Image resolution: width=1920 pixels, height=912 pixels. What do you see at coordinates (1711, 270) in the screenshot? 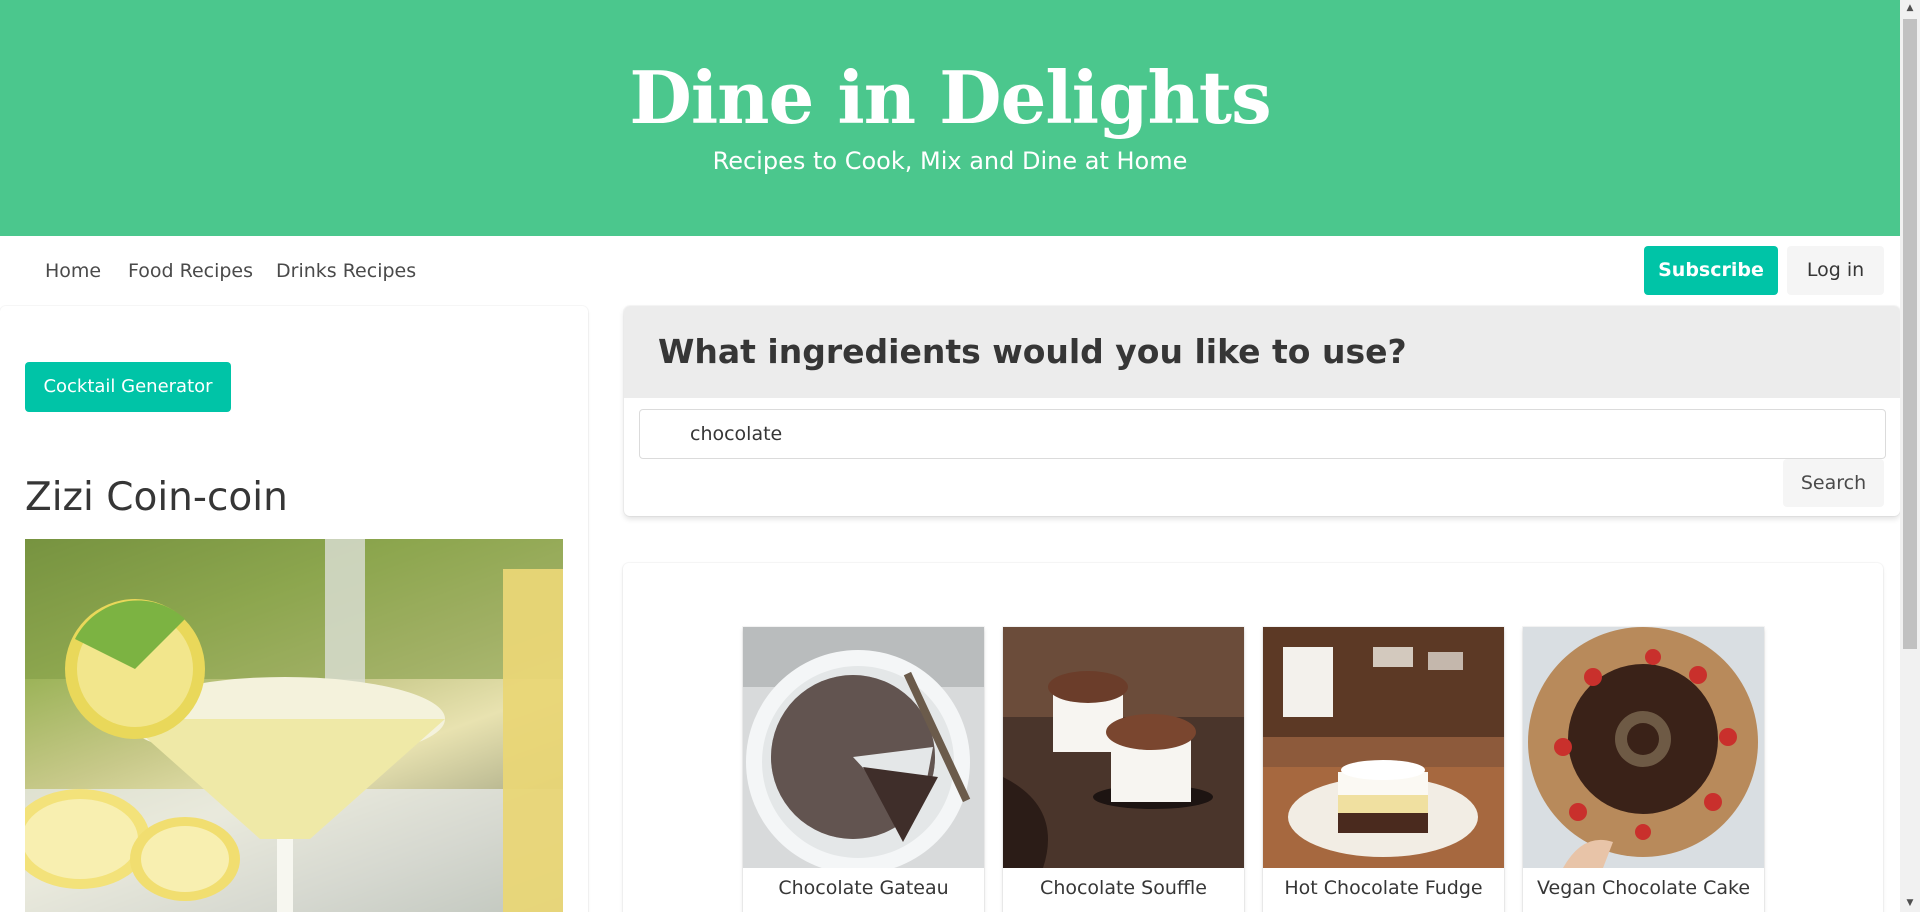
I see `subscribe-button: Subscribe` at bounding box center [1711, 270].